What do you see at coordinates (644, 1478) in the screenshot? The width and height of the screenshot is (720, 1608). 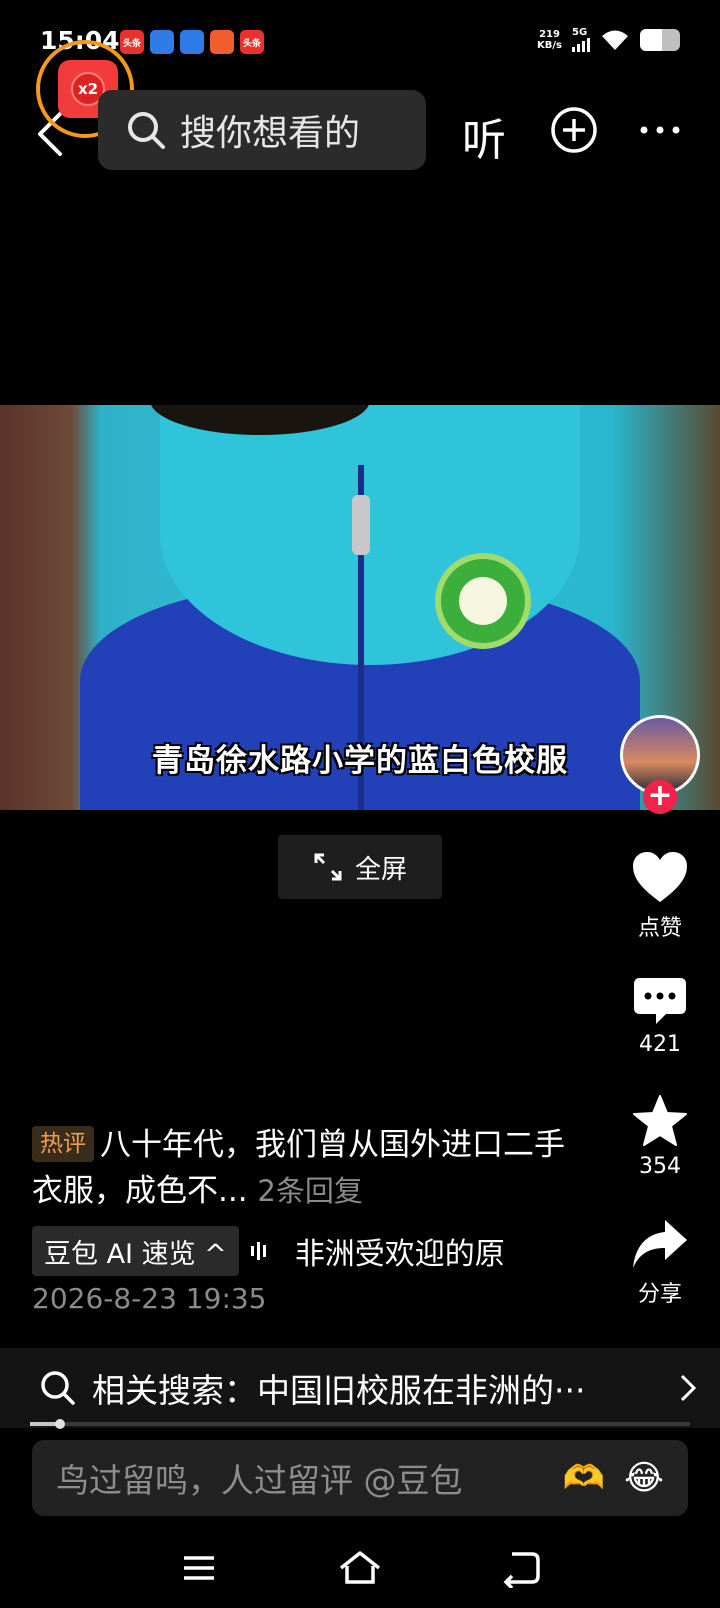 I see `laughing-emoji-icon: 😂` at bounding box center [644, 1478].